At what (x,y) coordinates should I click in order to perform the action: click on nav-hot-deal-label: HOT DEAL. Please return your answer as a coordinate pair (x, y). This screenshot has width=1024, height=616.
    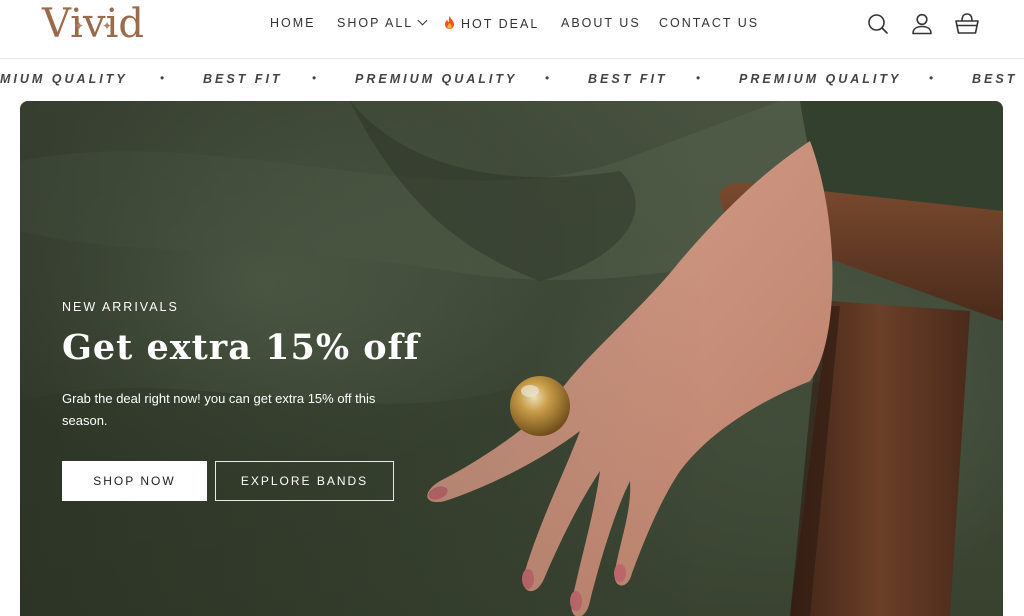
    Looking at the image, I should click on (500, 24).